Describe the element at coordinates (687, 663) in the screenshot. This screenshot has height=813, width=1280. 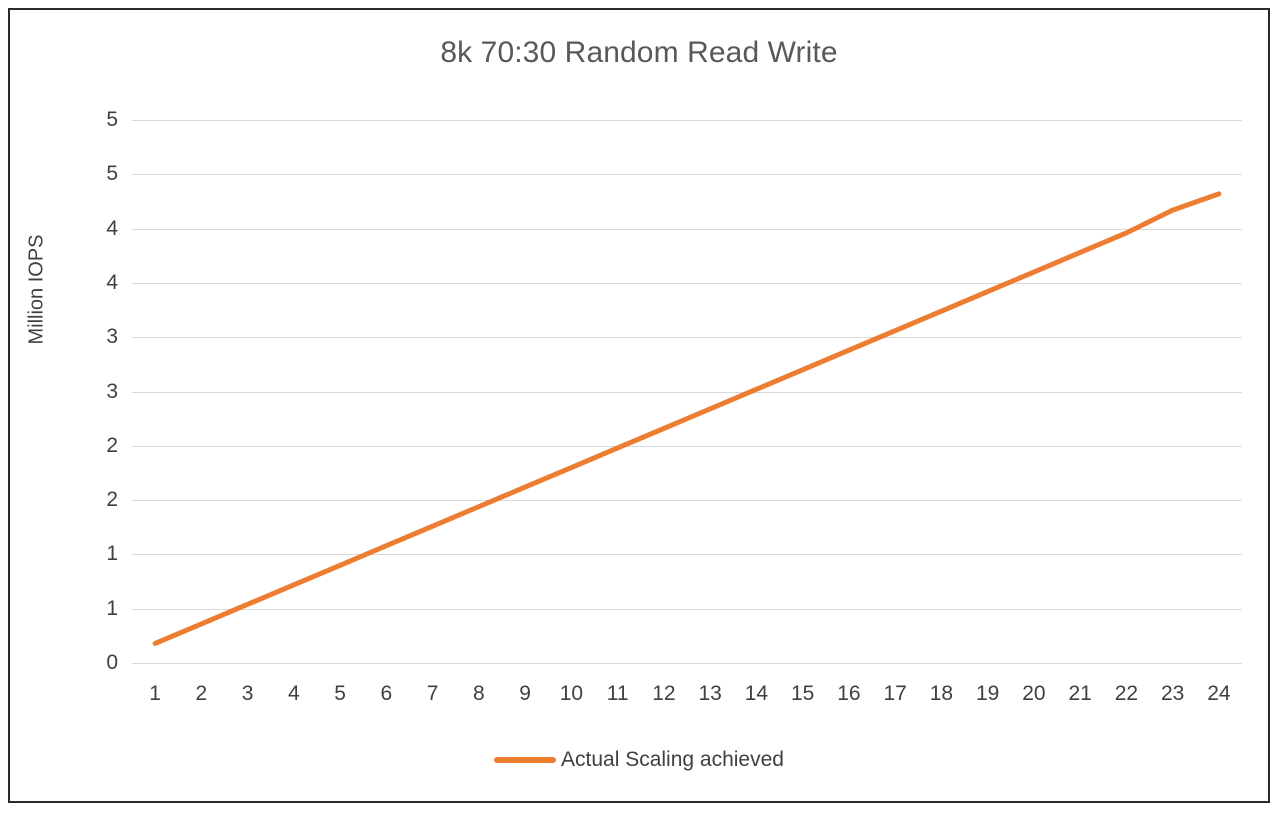
I see `gridline` at that location.